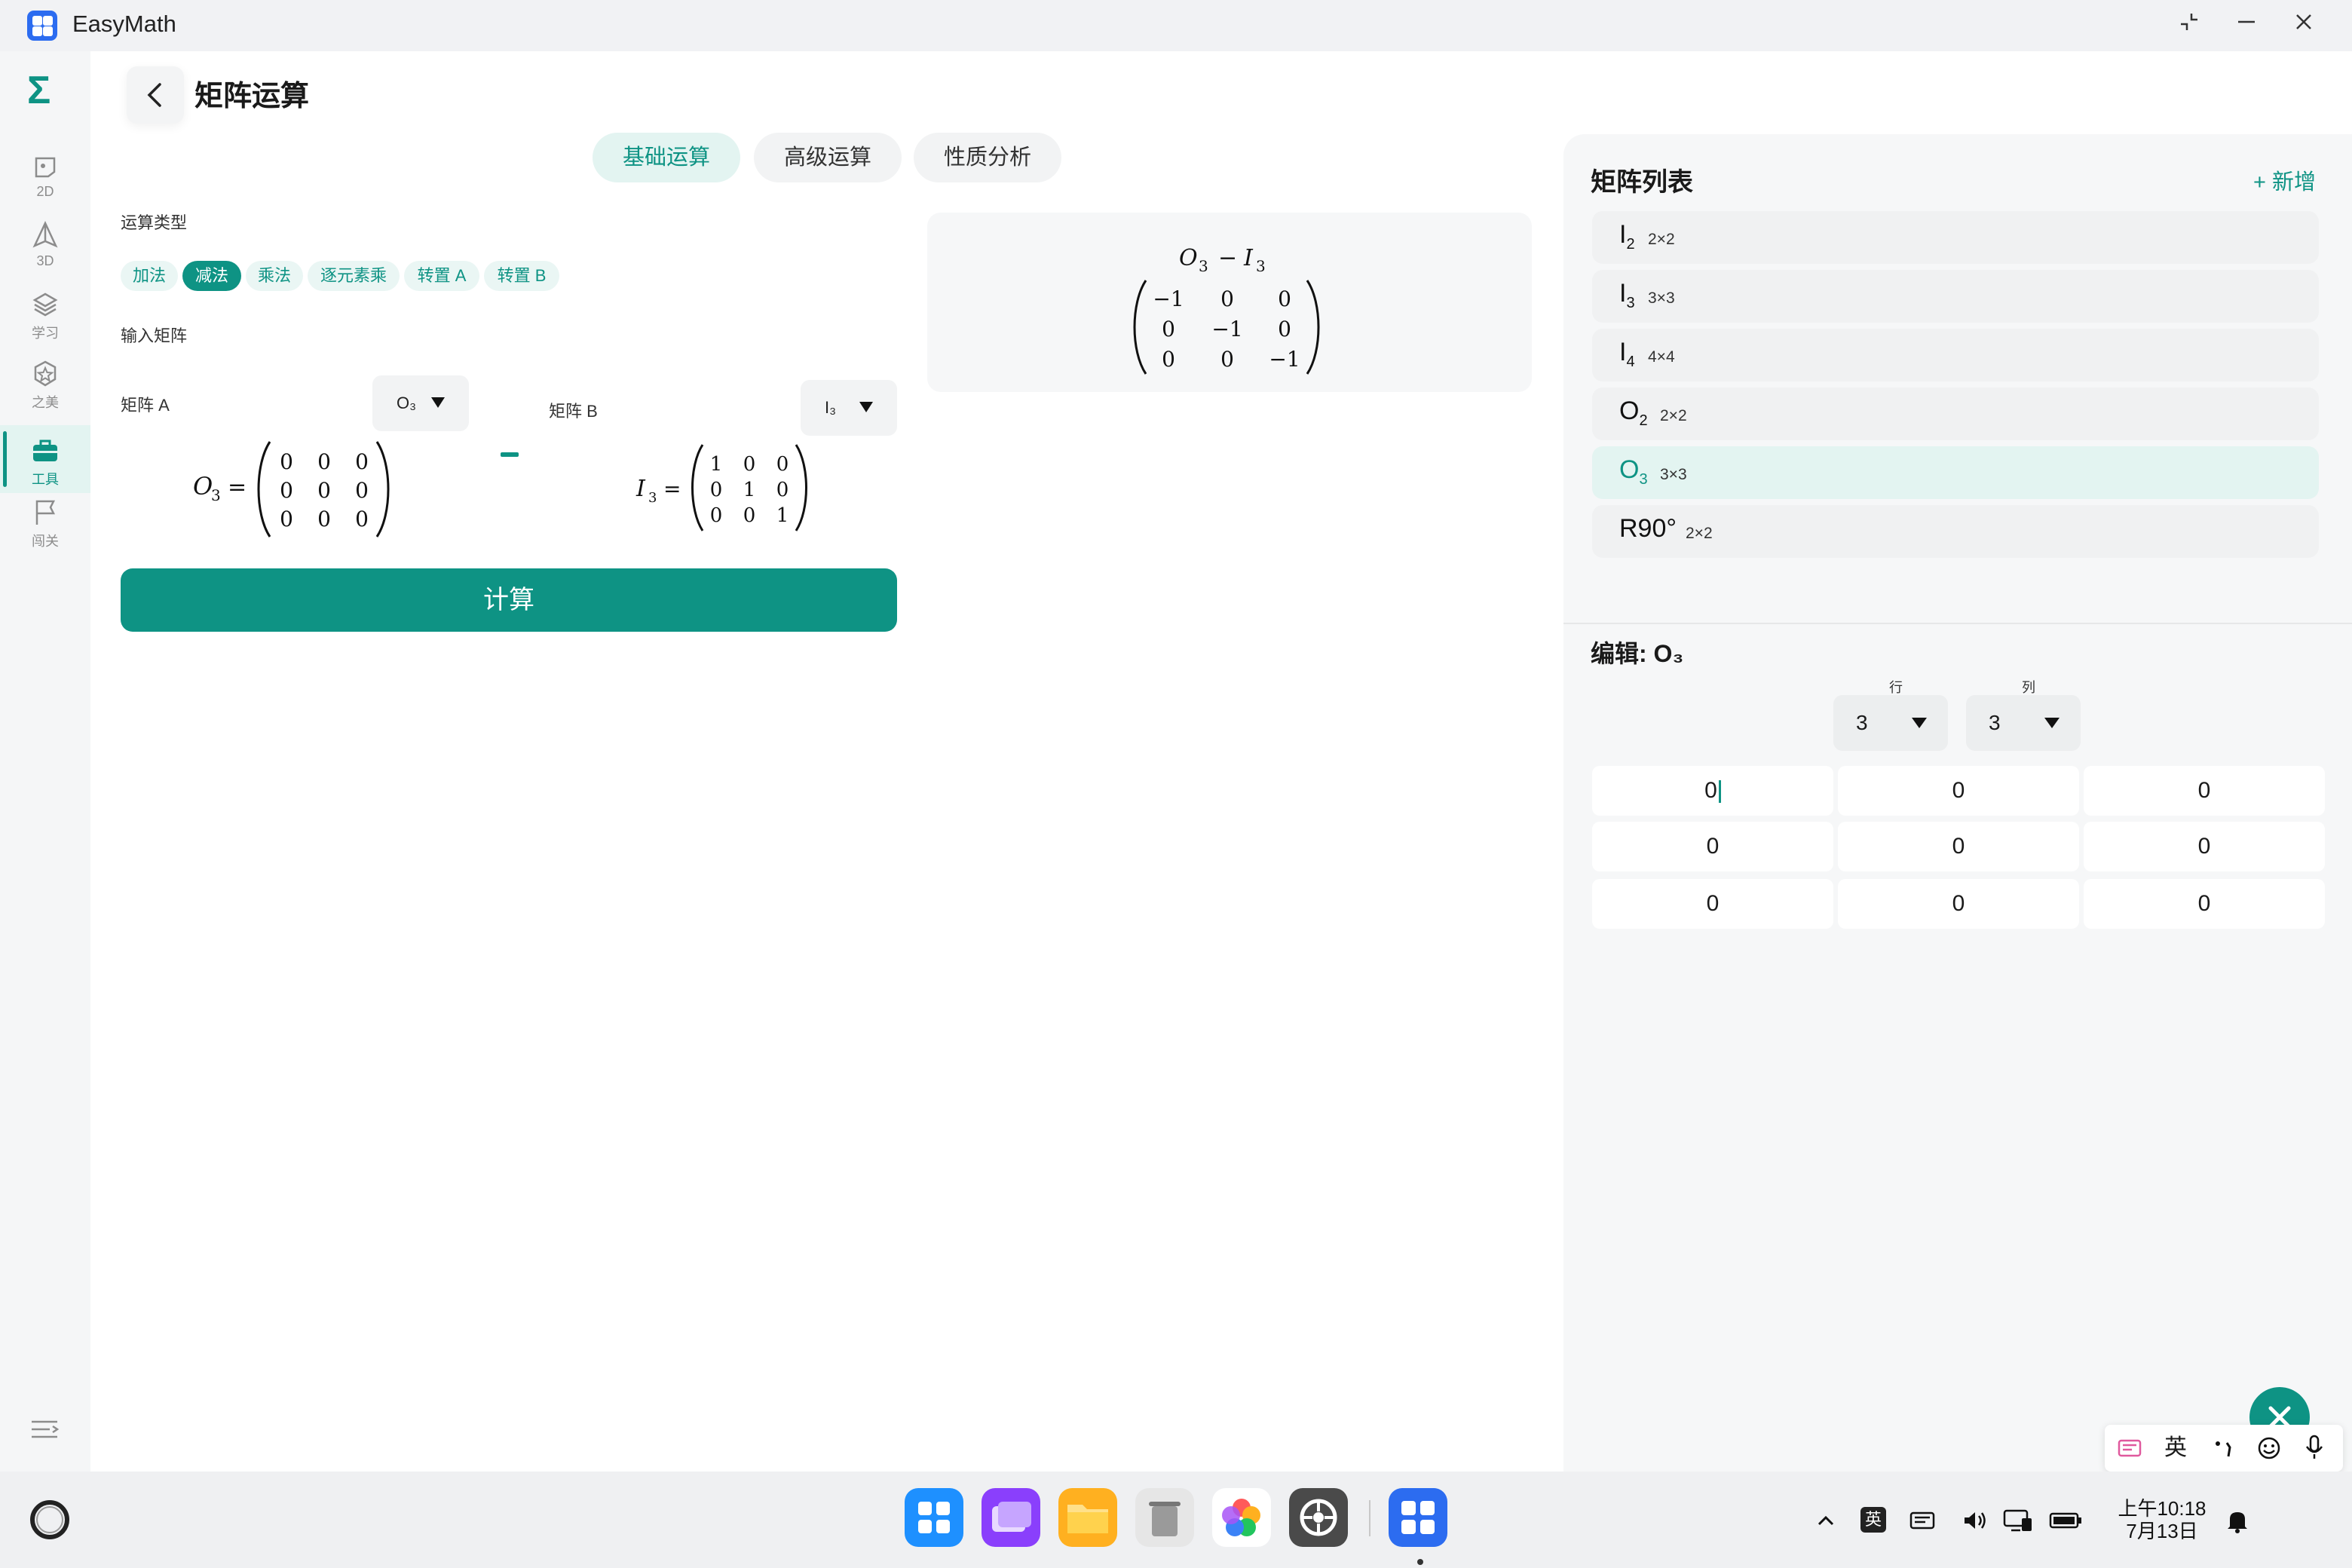  What do you see at coordinates (1087, 1517) in the screenshot?
I see `files-icon` at bounding box center [1087, 1517].